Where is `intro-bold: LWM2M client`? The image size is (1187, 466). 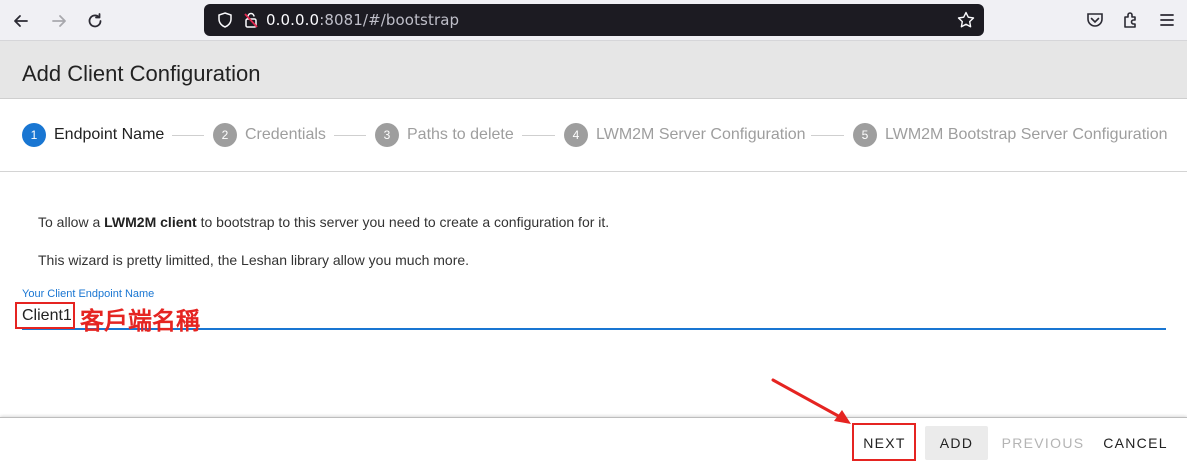 intro-bold: LWM2M client is located at coordinates (150, 222).